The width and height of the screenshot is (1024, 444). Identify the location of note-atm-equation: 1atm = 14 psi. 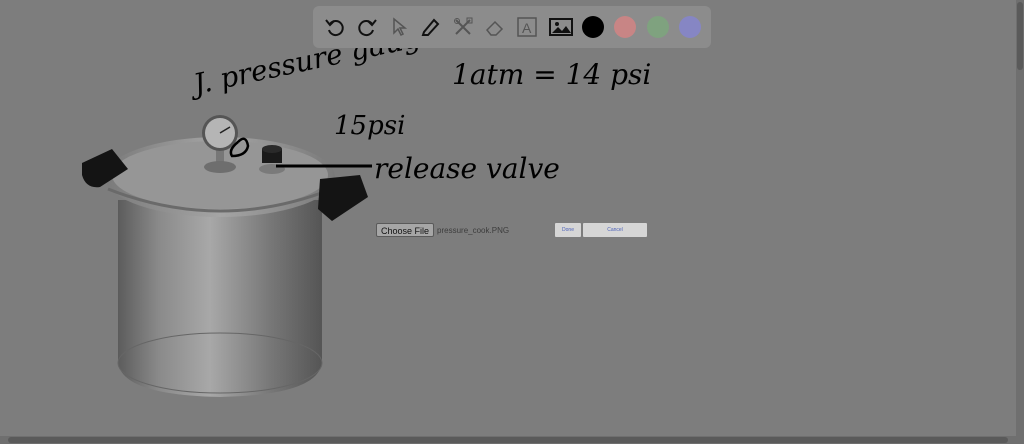
(551, 74).